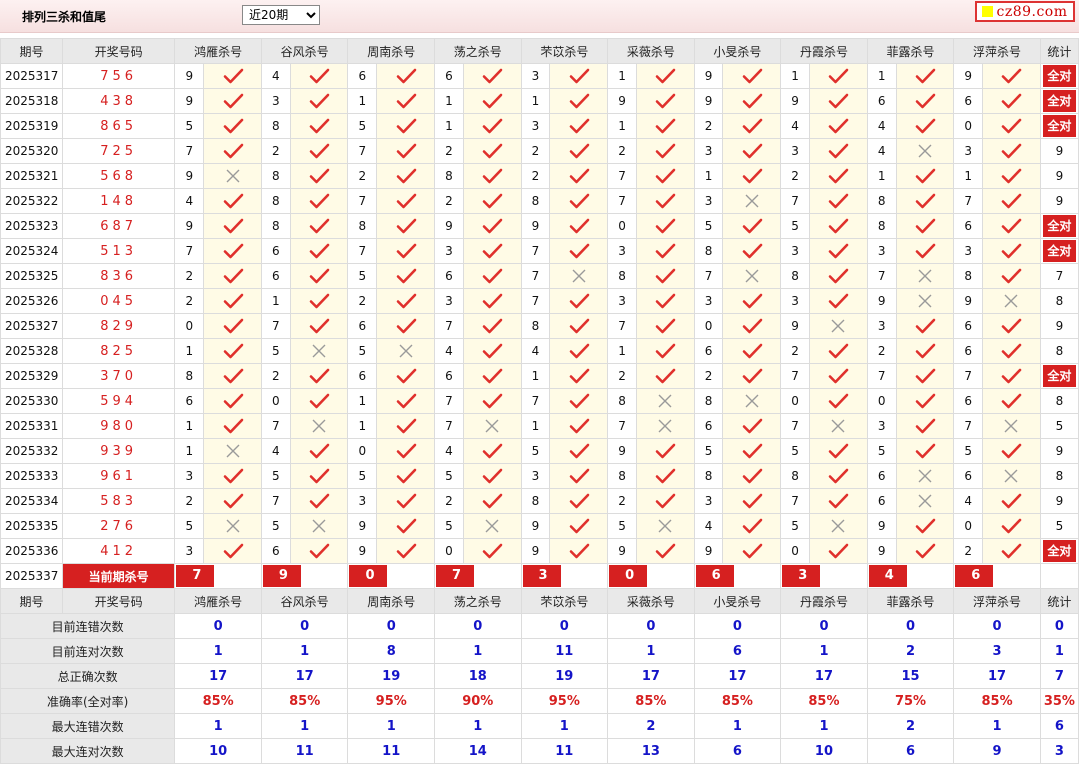 The image size is (1079, 764). I want to click on summary-row: 目前连对次数 1 1 8 1 11 1 6 1 2 3 1, so click(539, 651).